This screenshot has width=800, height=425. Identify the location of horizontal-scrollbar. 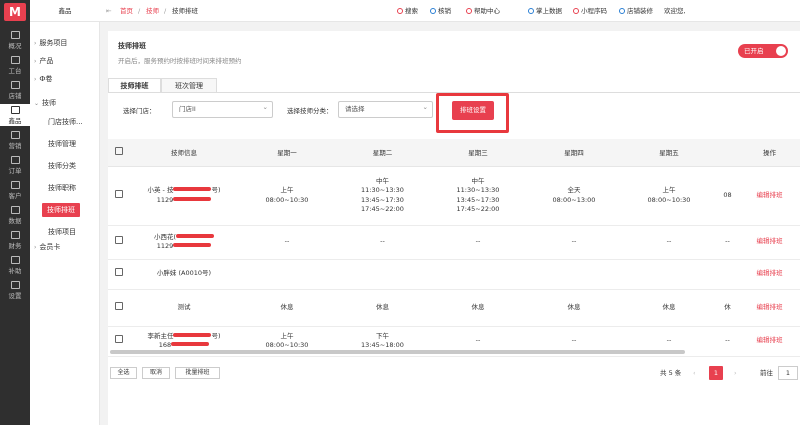
(397, 352).